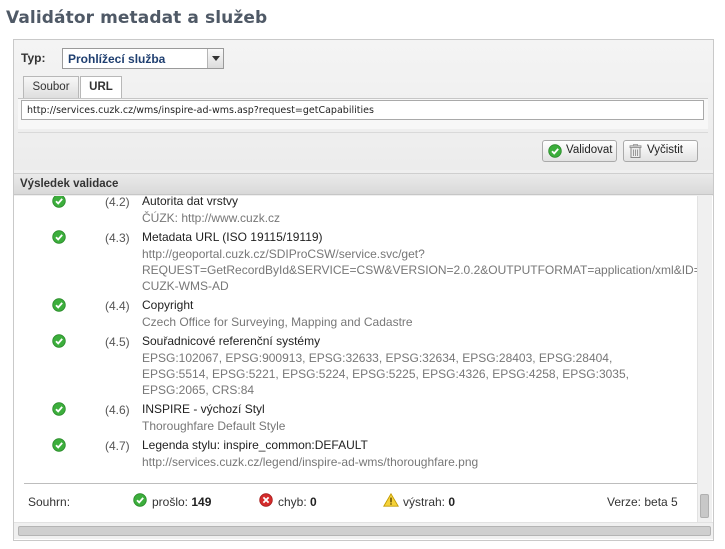  I want to click on item-number: (4.5), so click(117, 342).